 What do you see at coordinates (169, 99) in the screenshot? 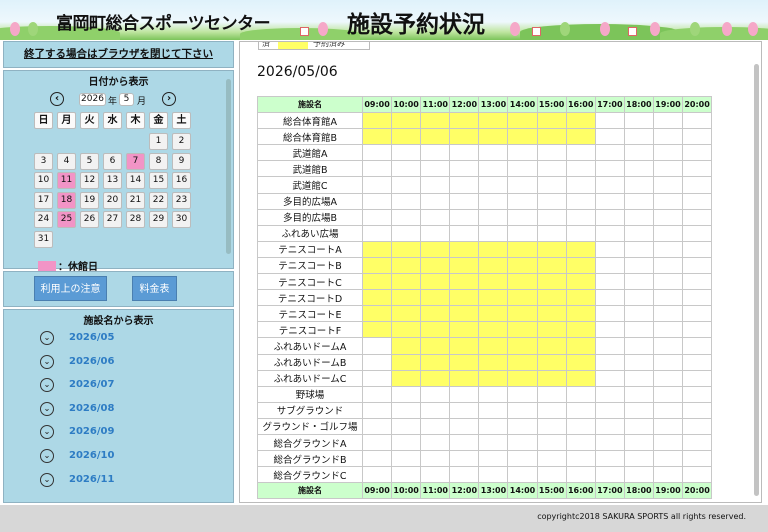
I see `arrow-right-icon: ›` at bounding box center [169, 99].